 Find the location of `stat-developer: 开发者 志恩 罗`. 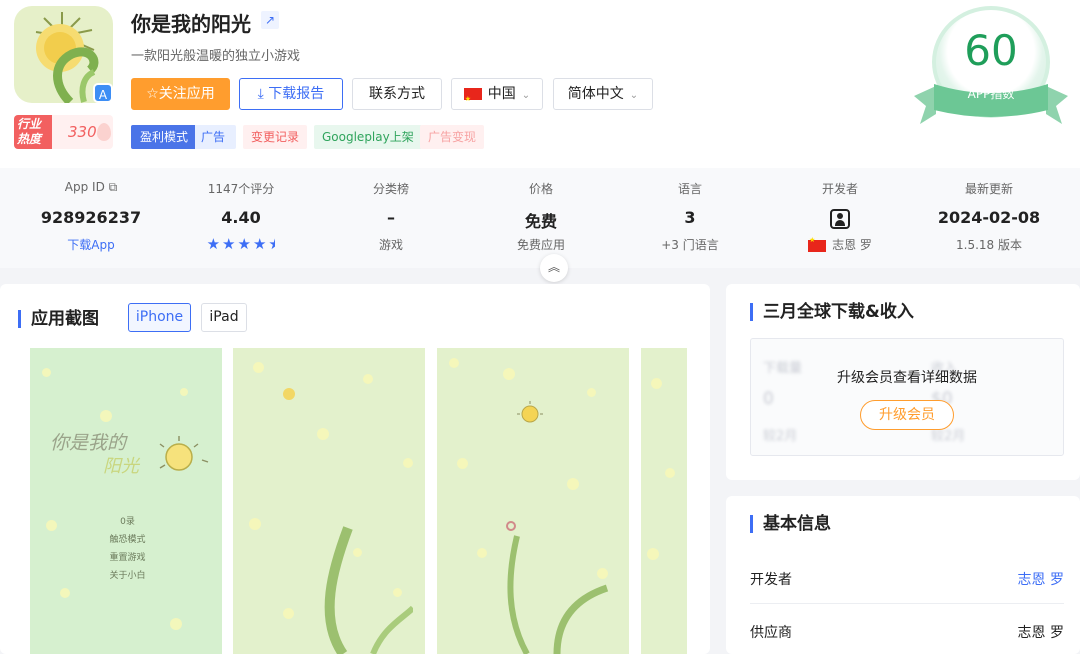

stat-developer: 开发者 志恩 罗 is located at coordinates (840, 216).